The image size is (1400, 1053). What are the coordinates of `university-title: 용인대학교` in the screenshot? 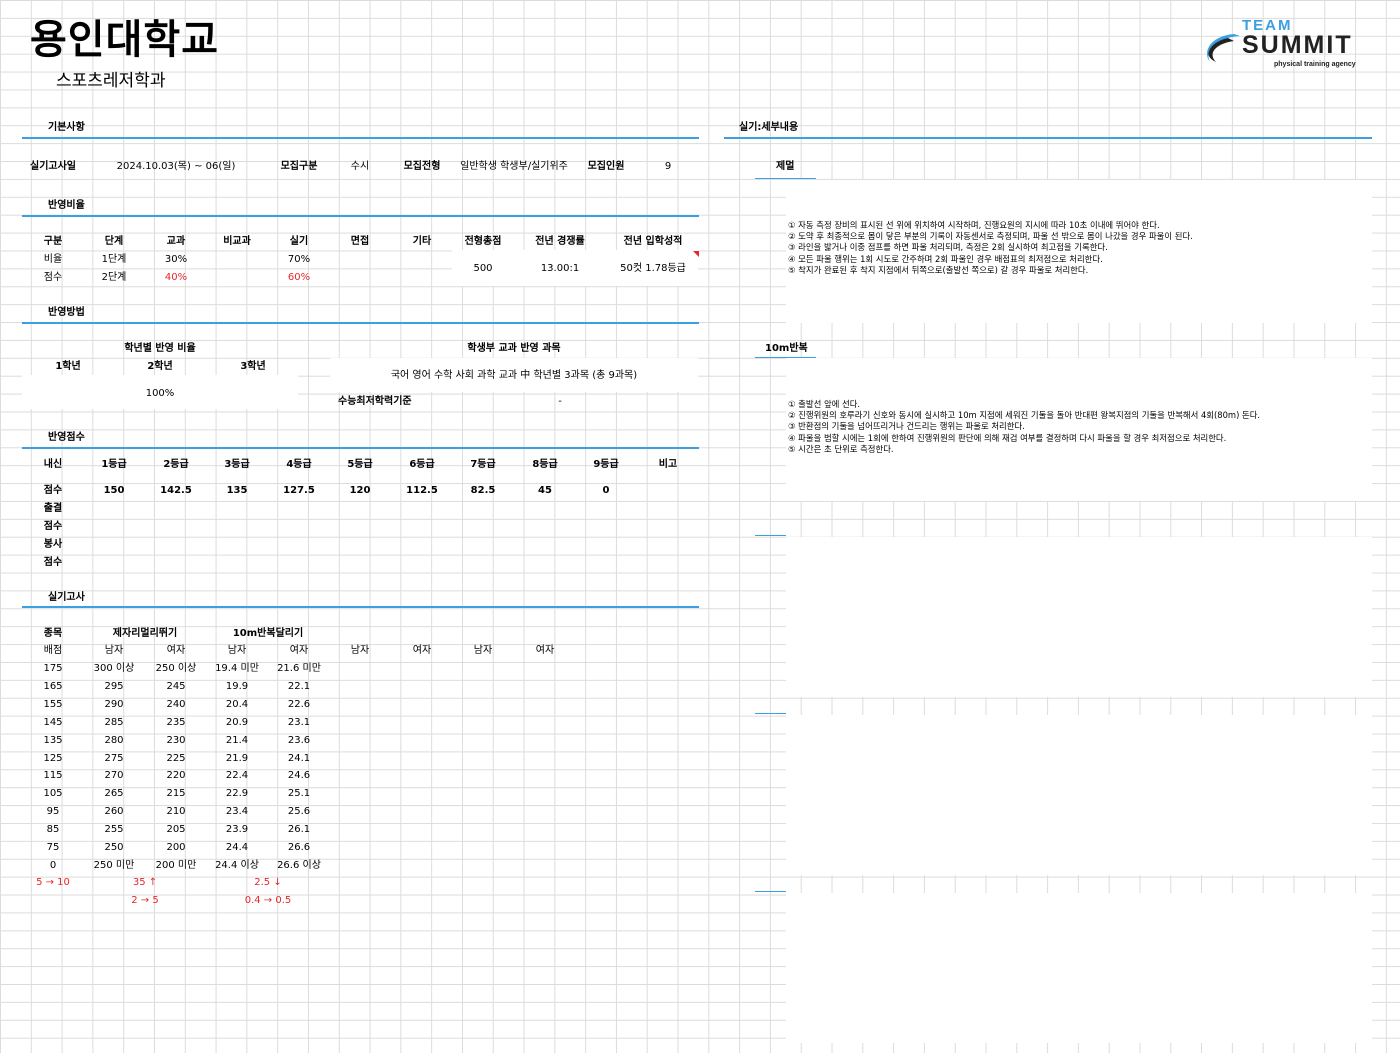 It's located at (124, 40).